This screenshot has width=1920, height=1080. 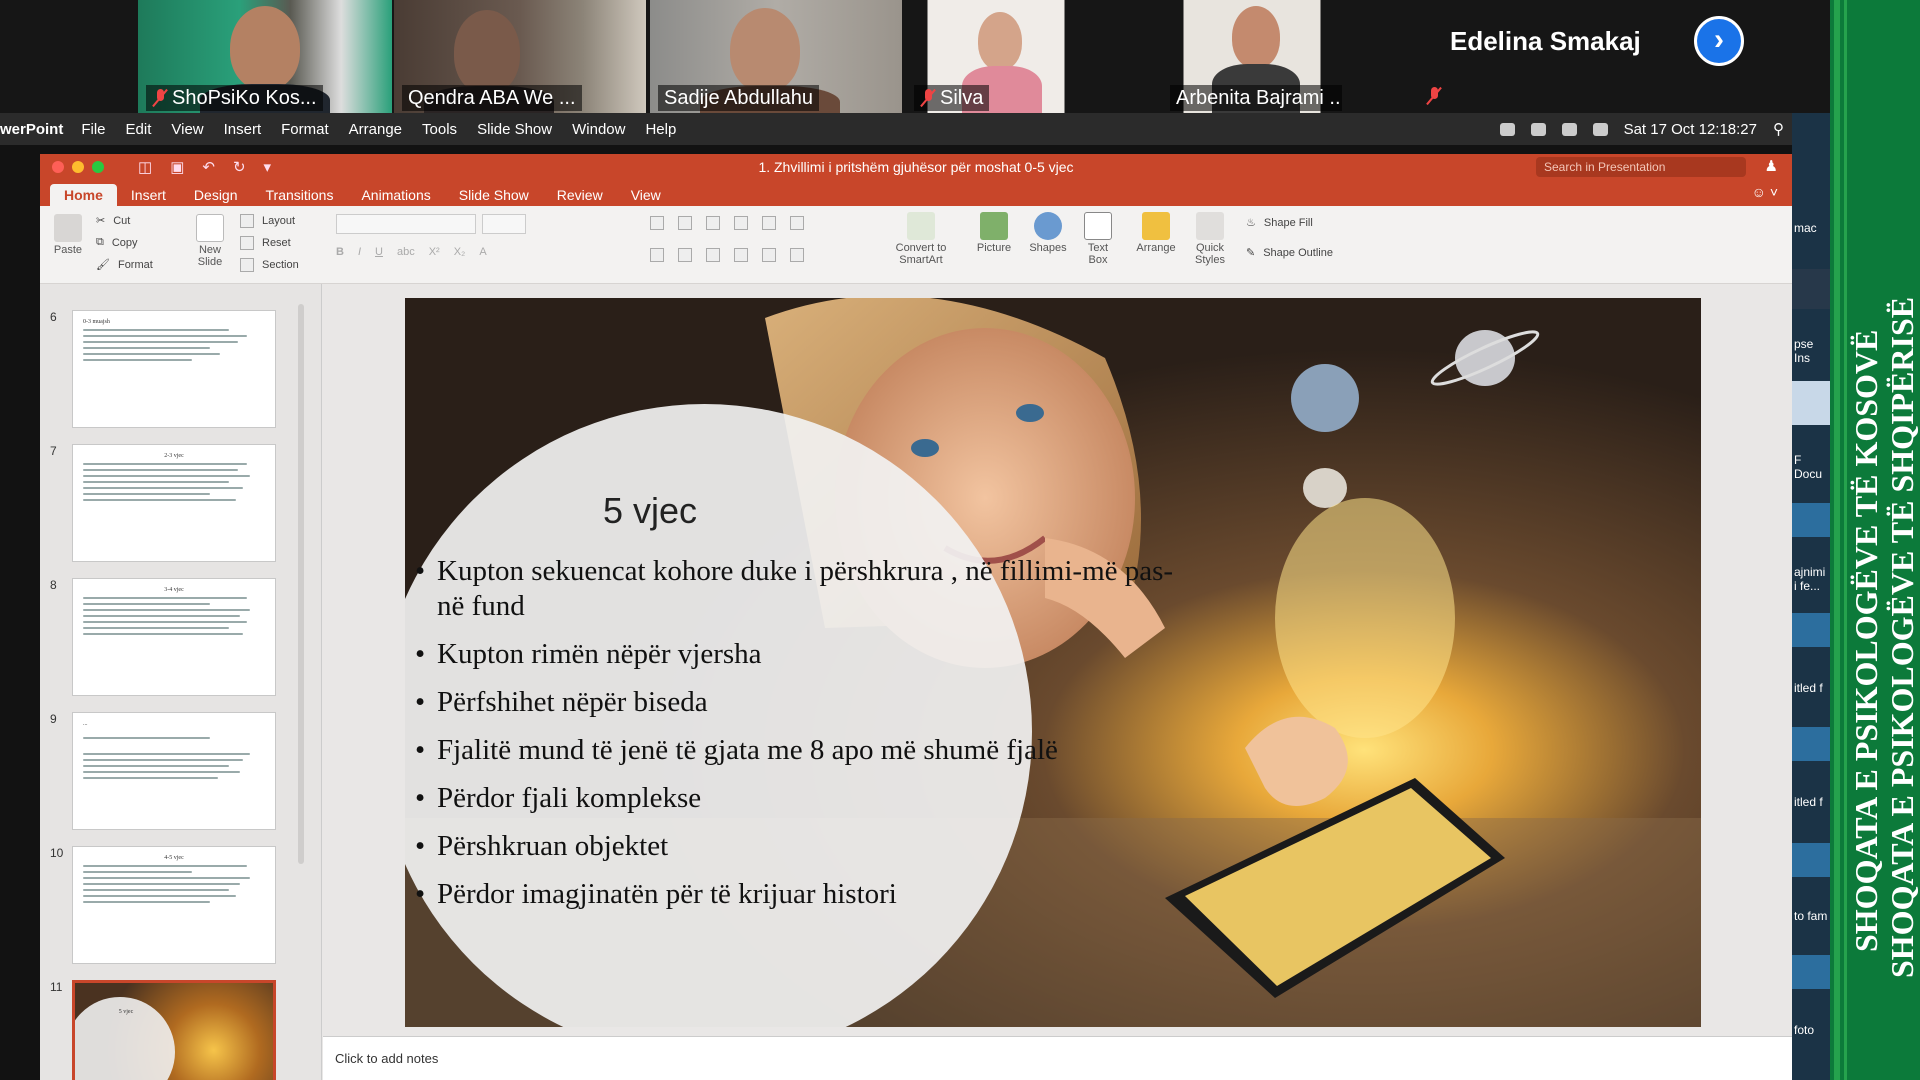 I want to click on align-icon, so click(x=797, y=223).